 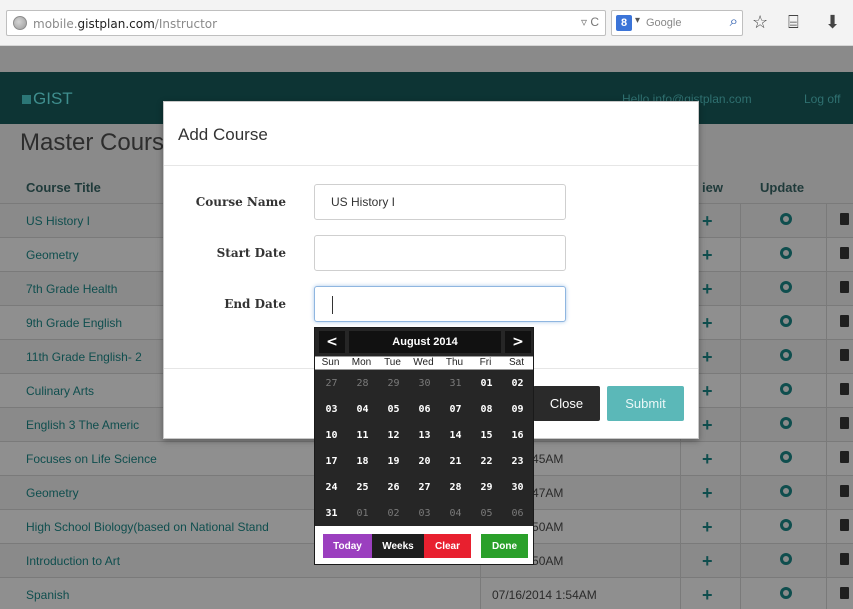 I want to click on calendar-day: 08, so click(x=486, y=410).